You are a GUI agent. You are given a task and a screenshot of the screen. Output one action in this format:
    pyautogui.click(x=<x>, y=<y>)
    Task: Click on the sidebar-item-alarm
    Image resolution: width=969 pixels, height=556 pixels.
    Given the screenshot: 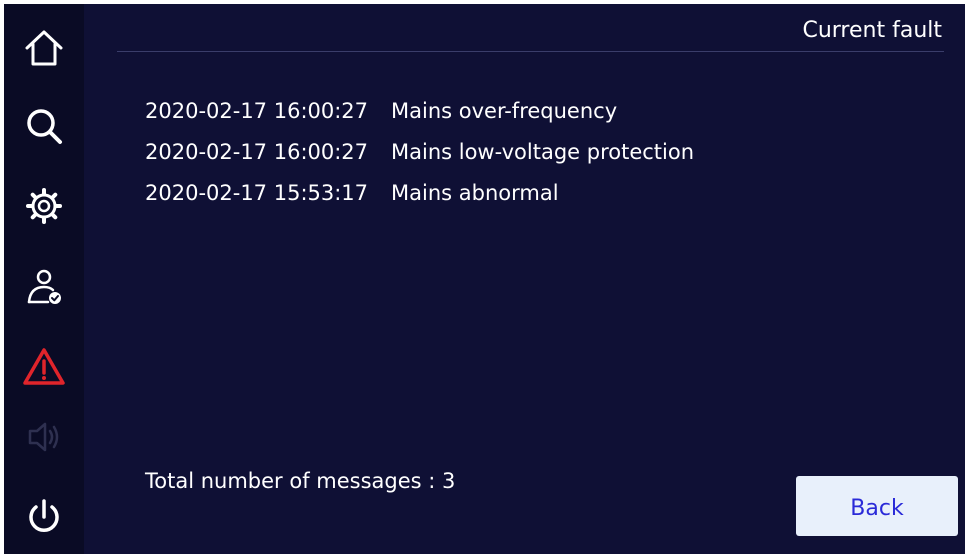 What is the action you would take?
    pyautogui.click(x=44, y=367)
    